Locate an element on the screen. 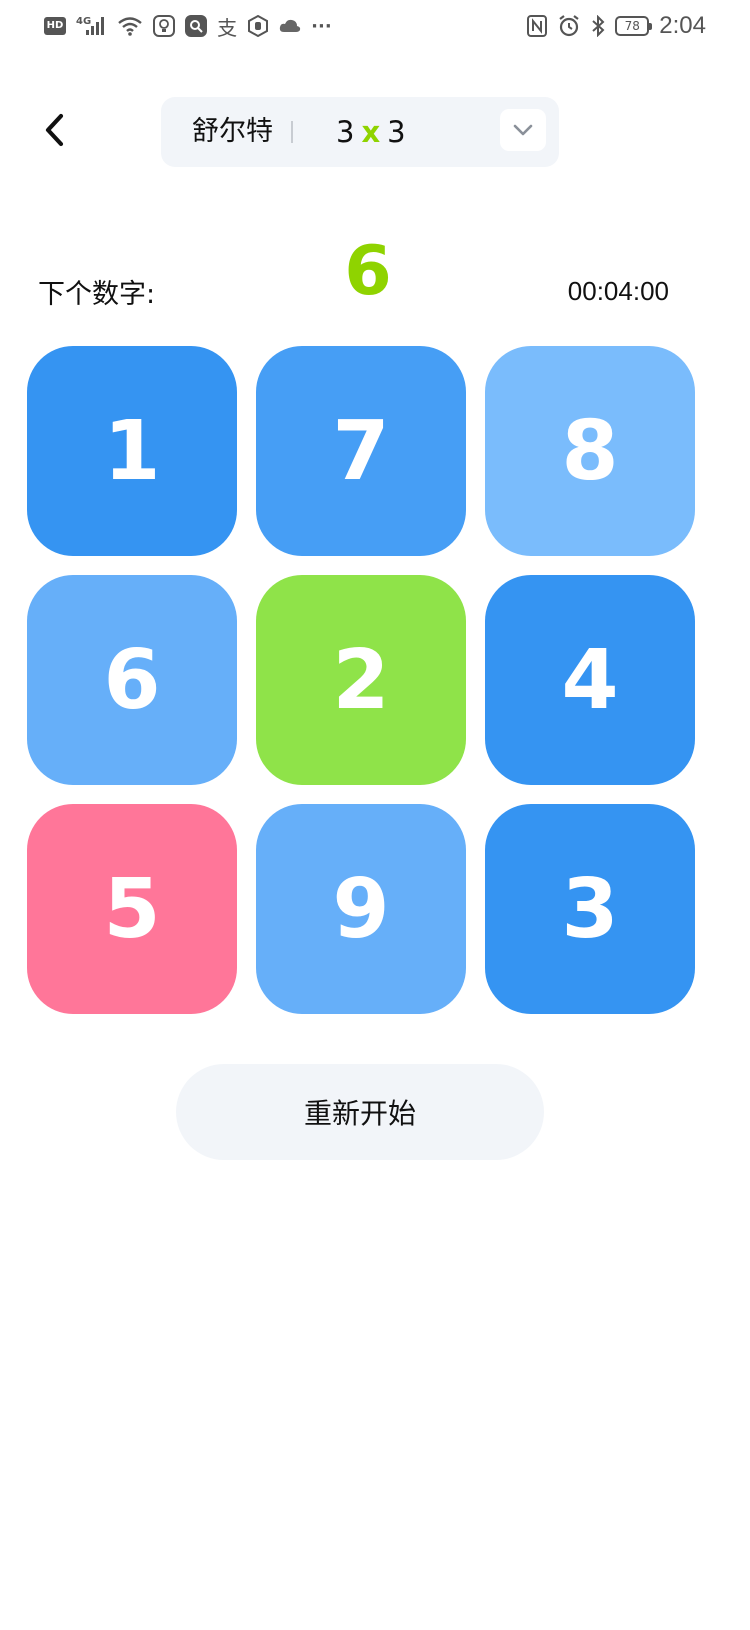  timer: 00:04:00 is located at coordinates (618, 291).